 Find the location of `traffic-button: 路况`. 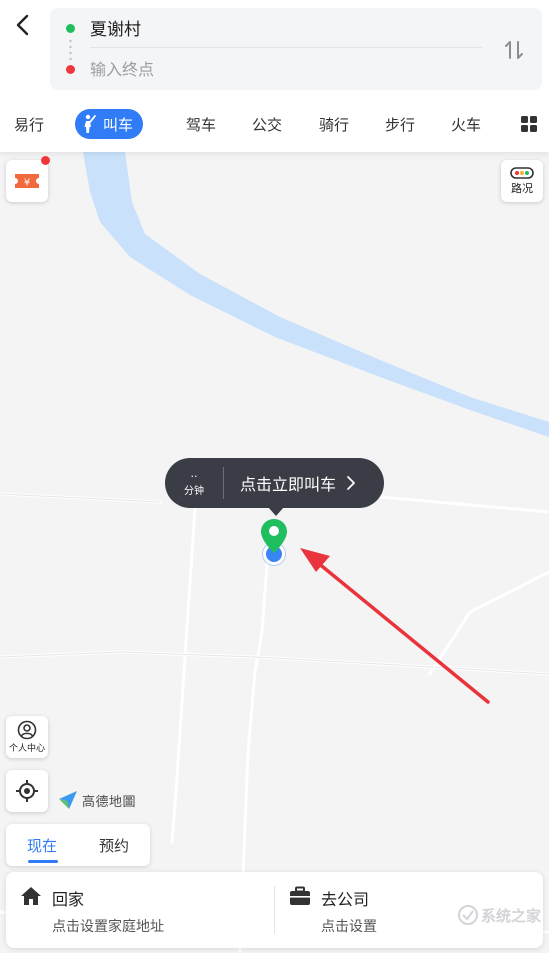

traffic-button: 路况 is located at coordinates (522, 181).